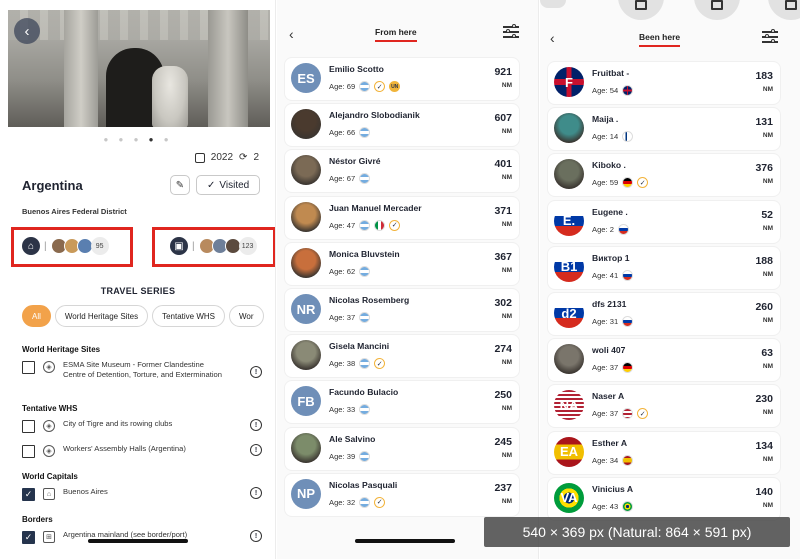  I want to click on section-heading: World Capitals, so click(50, 476).